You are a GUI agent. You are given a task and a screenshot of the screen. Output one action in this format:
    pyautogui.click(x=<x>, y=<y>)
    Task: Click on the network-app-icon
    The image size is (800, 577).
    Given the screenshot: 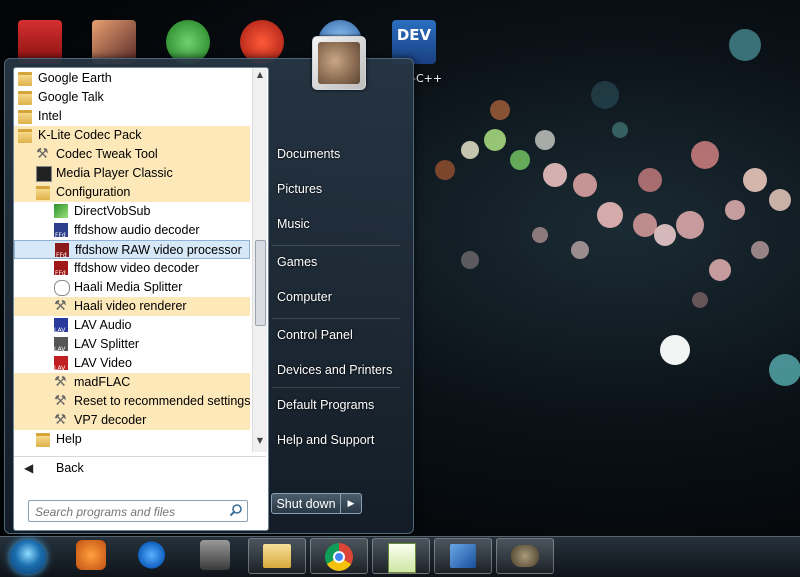 What is the action you would take?
    pyautogui.click(x=463, y=556)
    